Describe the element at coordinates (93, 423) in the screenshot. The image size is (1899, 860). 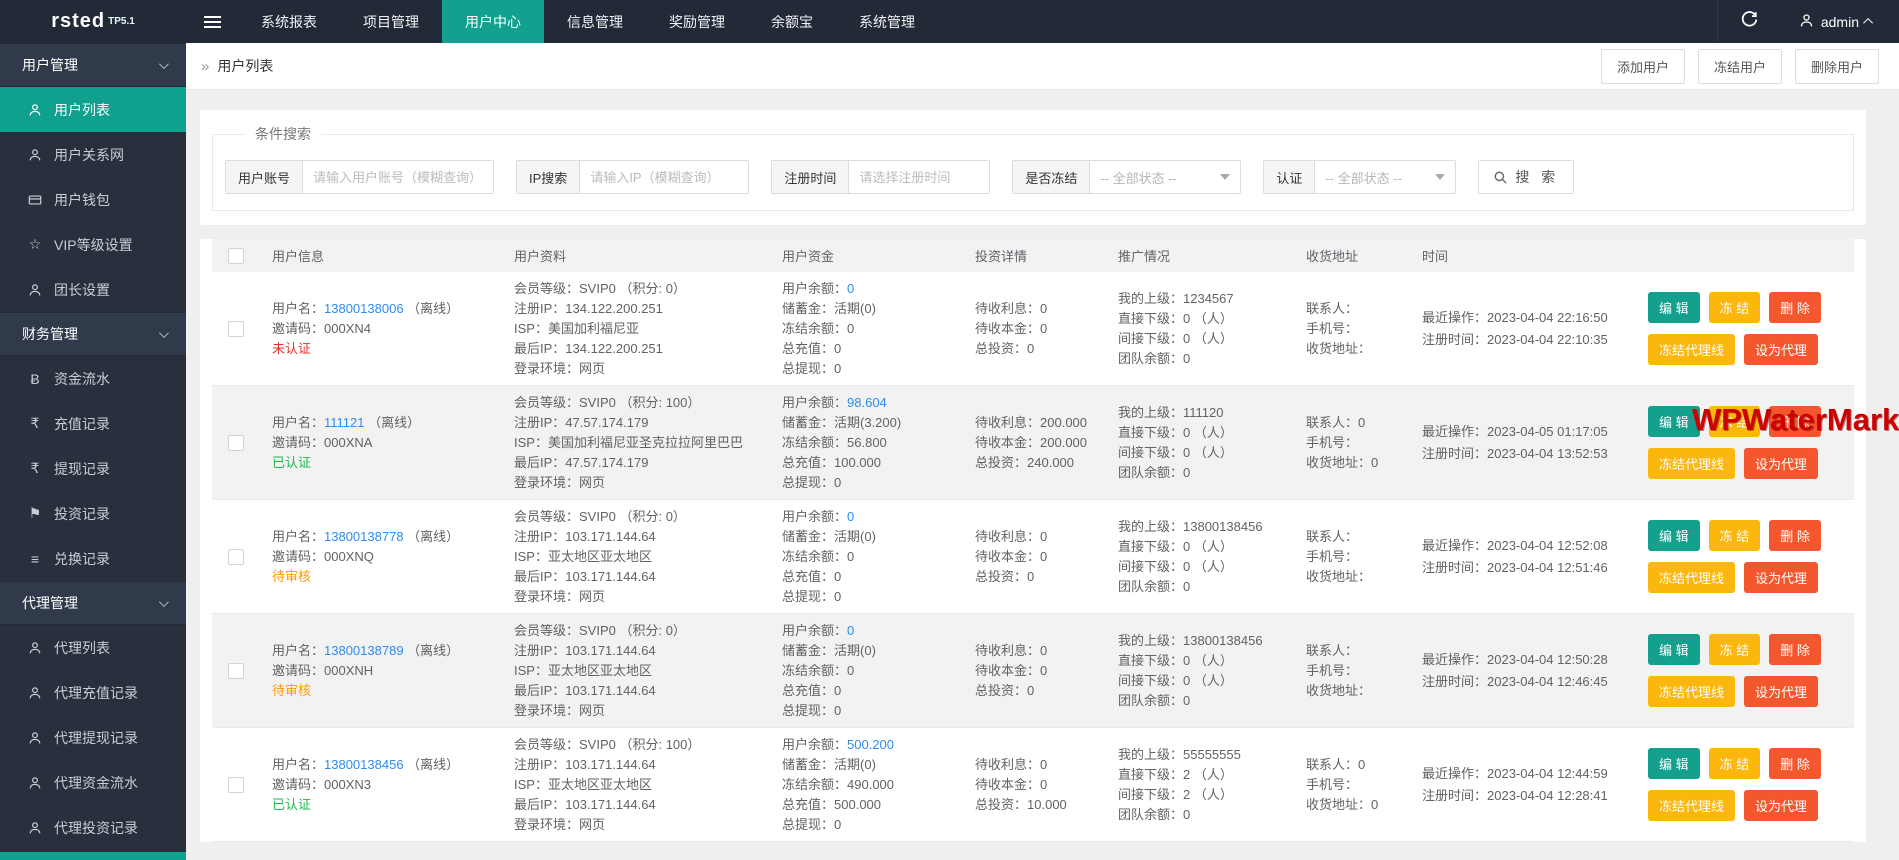
I see `sidebar-item-充值记录: ₹ 充值记录` at that location.